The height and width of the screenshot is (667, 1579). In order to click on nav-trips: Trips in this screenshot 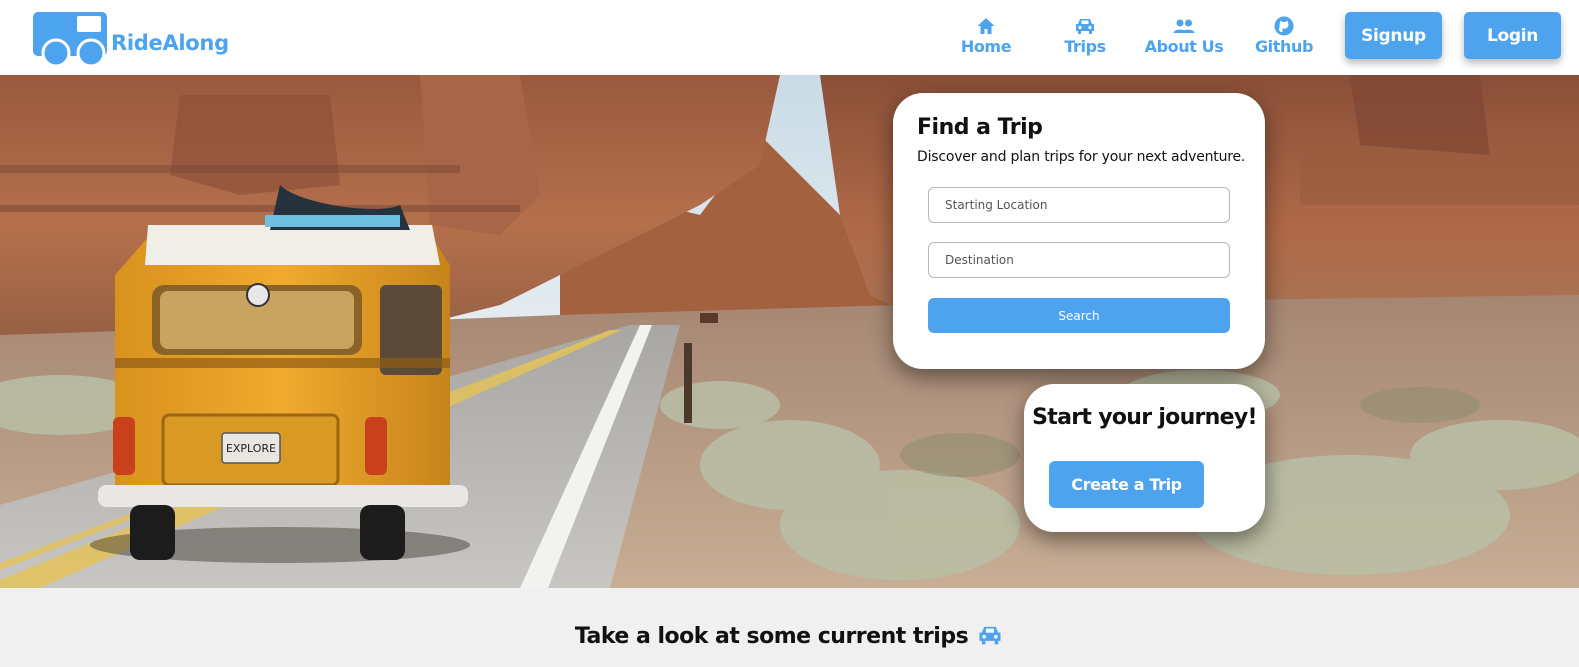, I will do `click(1085, 39)`.